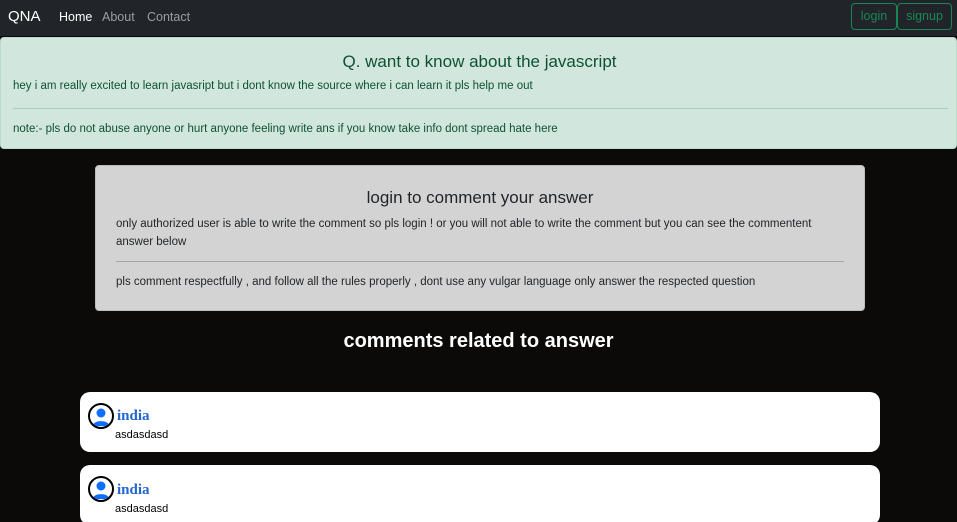 This screenshot has height=522, width=957. Describe the element at coordinates (478, 18) in the screenshot. I see `navbar: QNA Home About Contact login signup` at that location.